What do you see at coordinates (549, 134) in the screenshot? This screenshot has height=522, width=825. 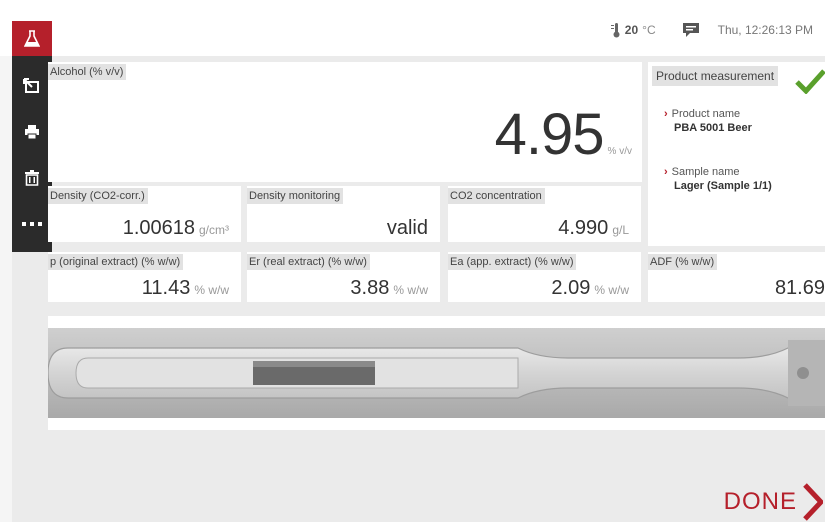 I see `alcohol-value: 4.95` at bounding box center [549, 134].